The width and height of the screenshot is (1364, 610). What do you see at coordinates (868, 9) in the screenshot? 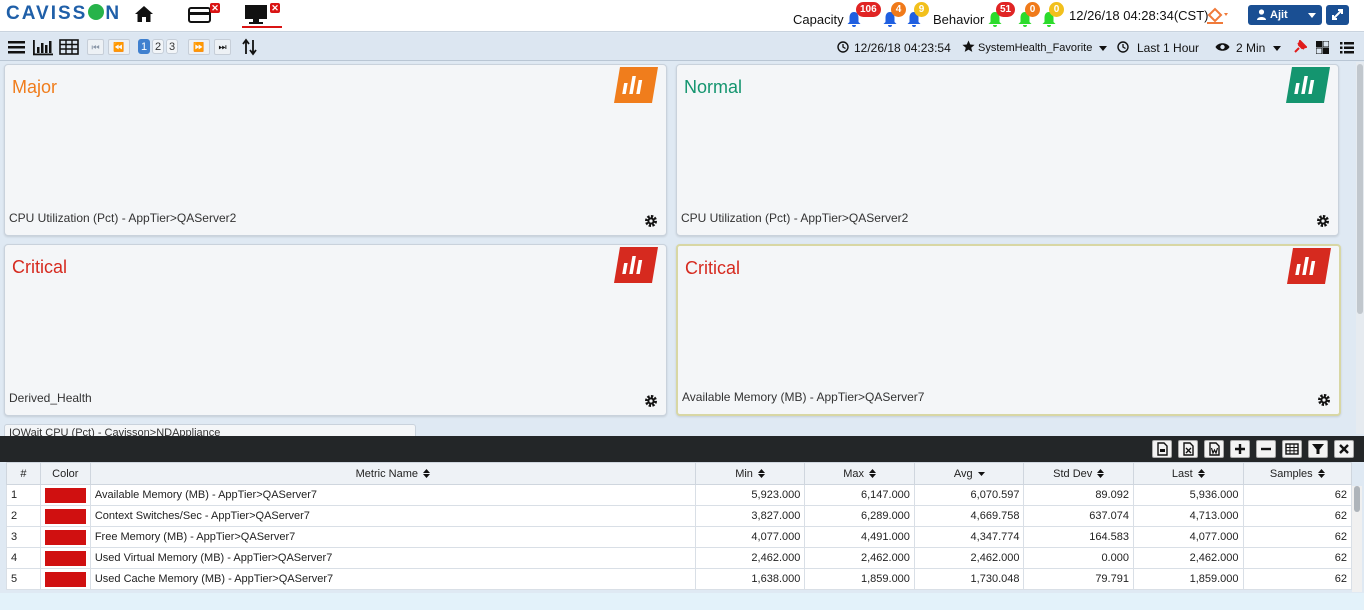
I see `capacity-critical-badge: 106` at bounding box center [868, 9].